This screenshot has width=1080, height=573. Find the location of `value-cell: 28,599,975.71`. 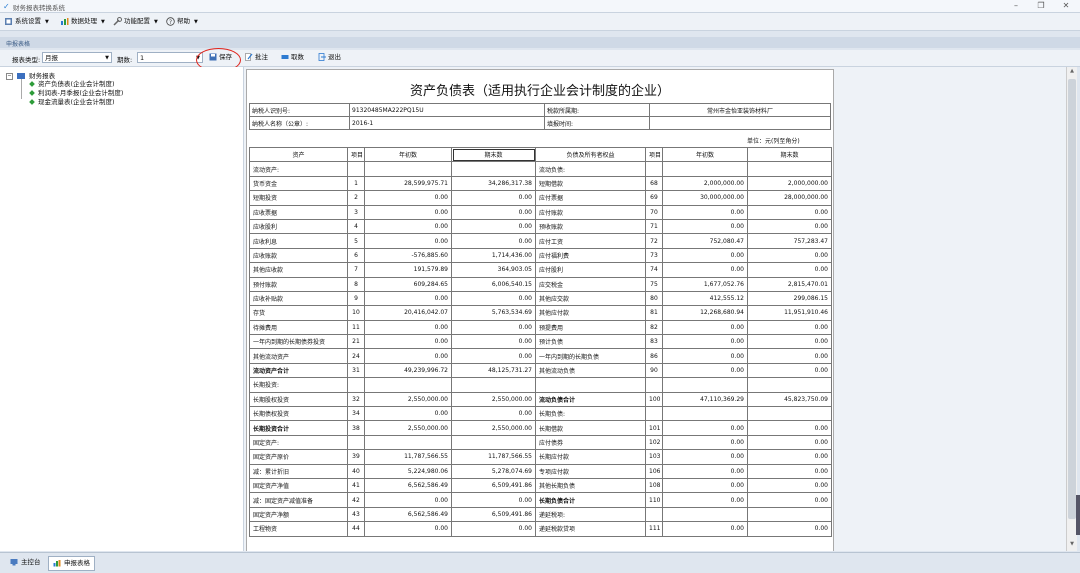

value-cell: 28,599,975.71 is located at coordinates (408, 183).